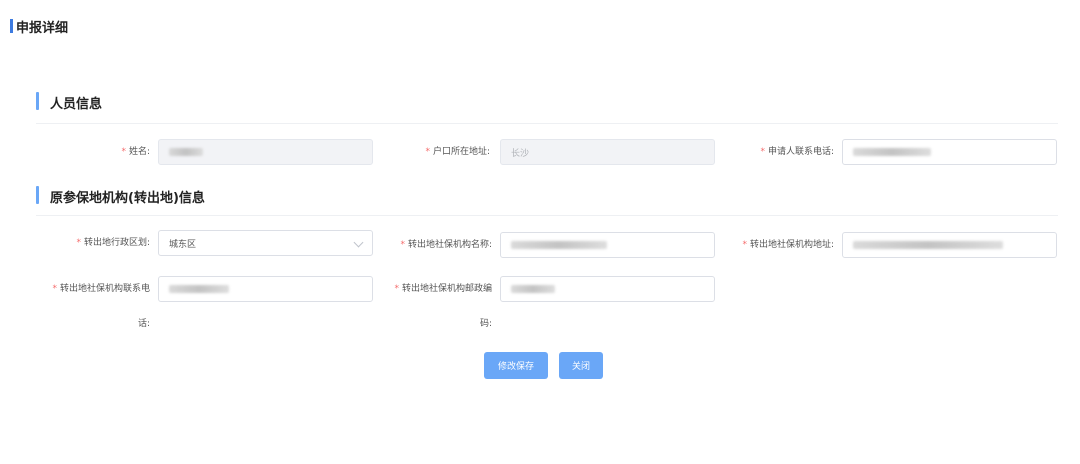  Describe the element at coordinates (69, 102) in the screenshot. I see `section-title-personal: 人员信息` at that location.